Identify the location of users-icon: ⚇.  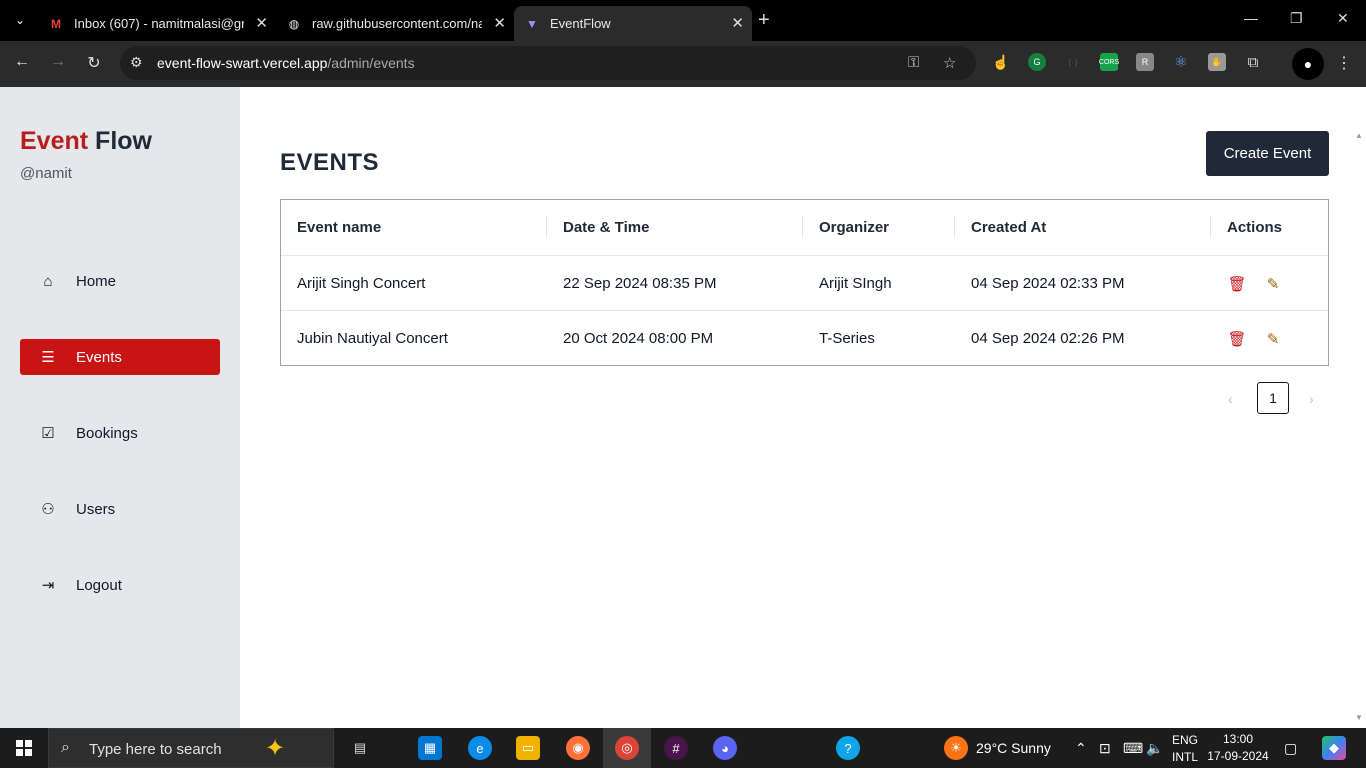
(48, 509).